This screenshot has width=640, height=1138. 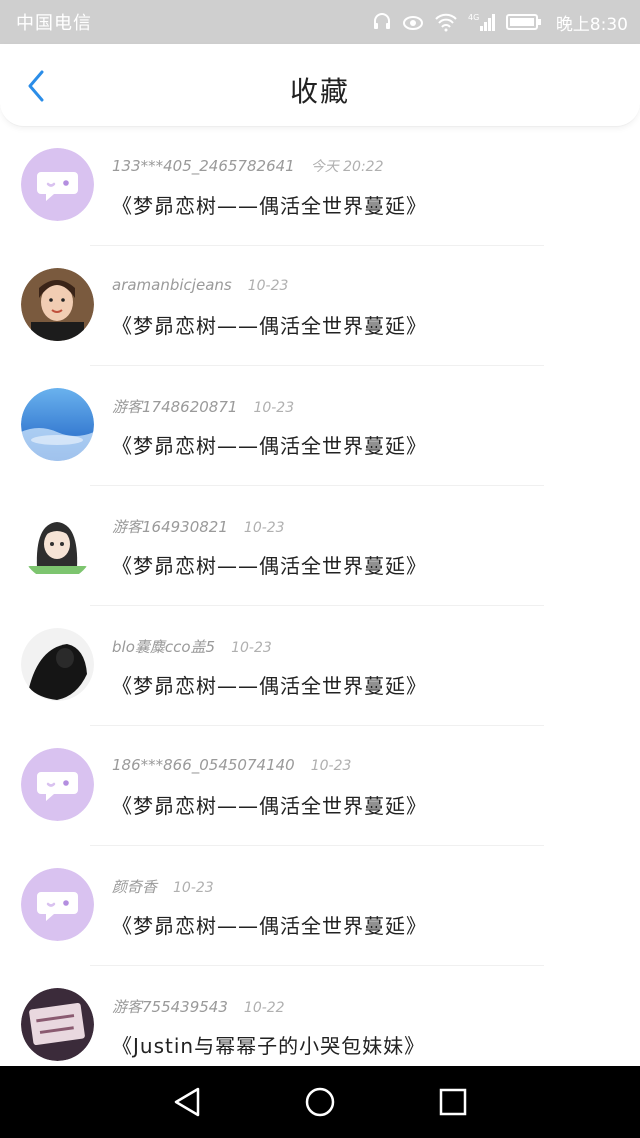 I want to click on signal-icon: 4G, so click(x=482, y=22).